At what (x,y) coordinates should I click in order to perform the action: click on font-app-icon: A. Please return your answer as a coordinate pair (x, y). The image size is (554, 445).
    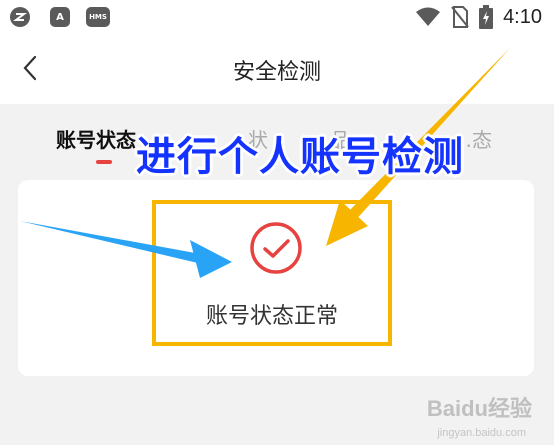
    Looking at the image, I should click on (60, 17).